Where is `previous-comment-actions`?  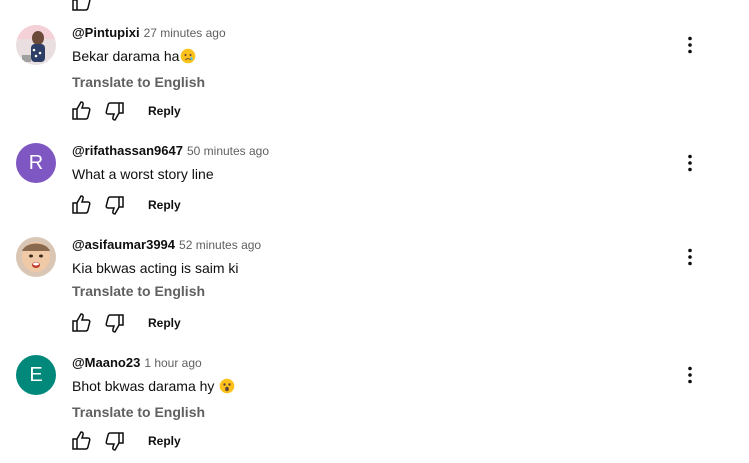
previous-comment-actions is located at coordinates (82, 7).